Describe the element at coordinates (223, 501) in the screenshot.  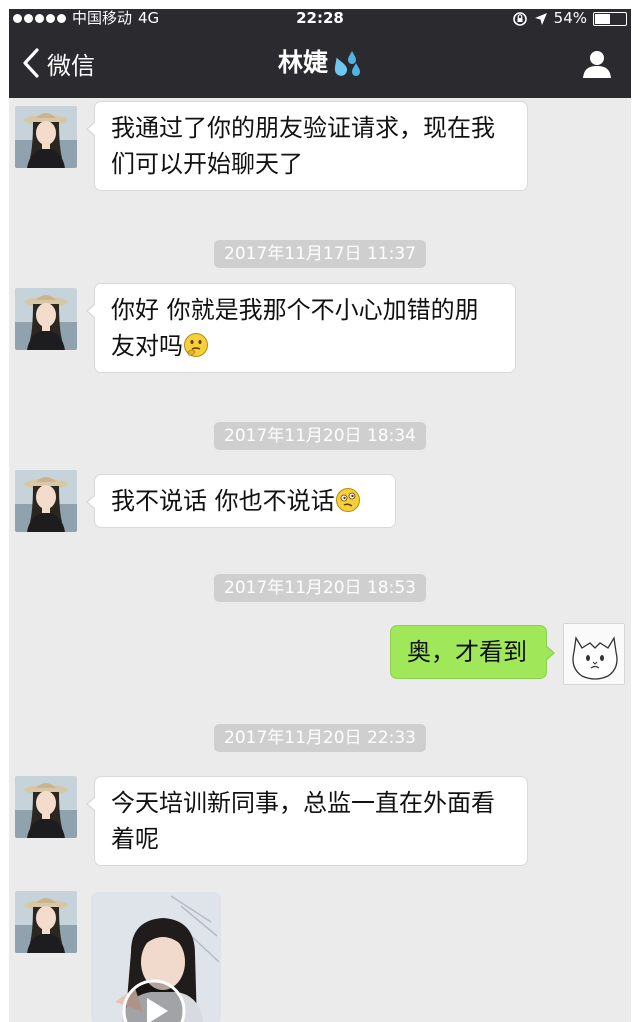
I see `message-text: 我不说话 你也不说话` at that location.